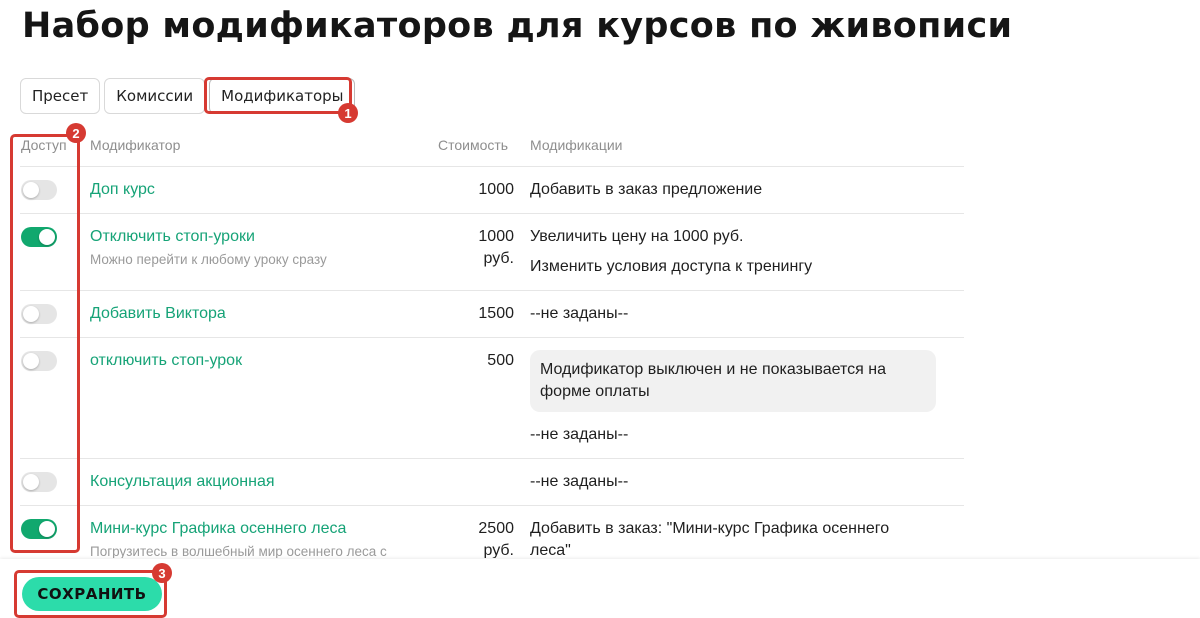 This screenshot has height=618, width=1200. What do you see at coordinates (496, 189) in the screenshot?
I see `modifier-cost: 1000` at bounding box center [496, 189].